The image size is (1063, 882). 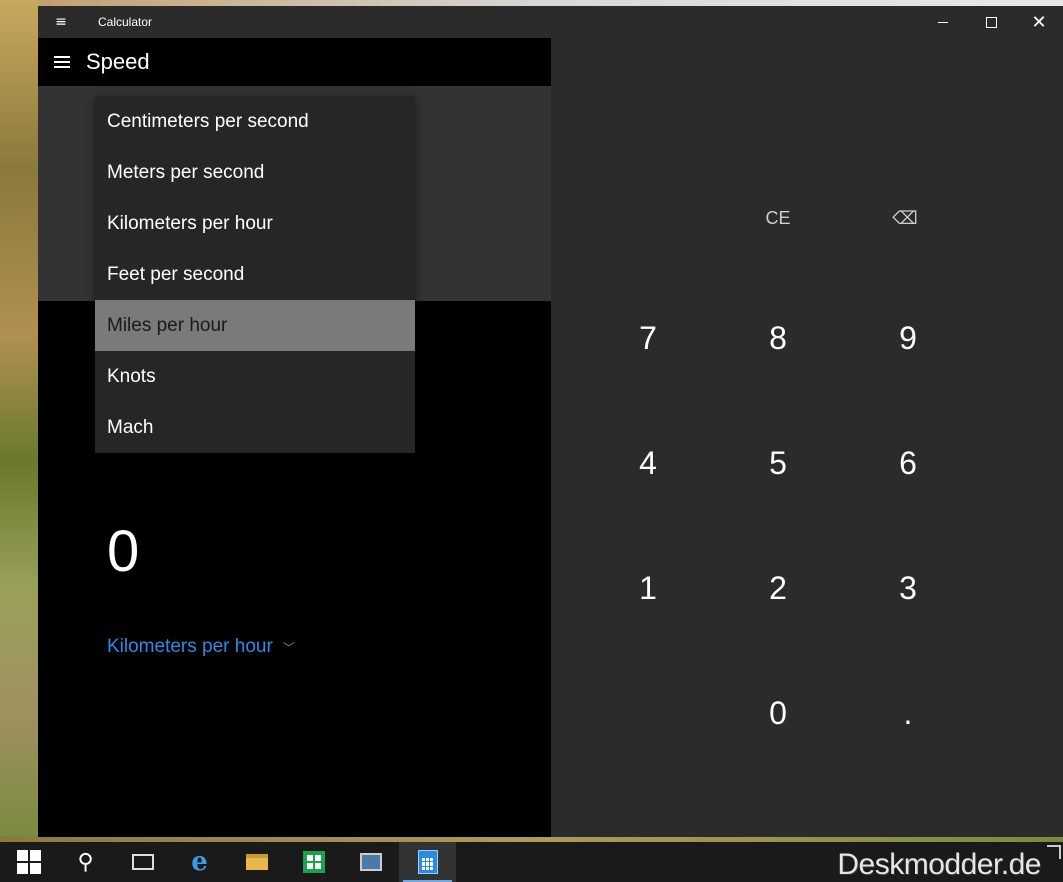 What do you see at coordinates (908, 463) in the screenshot?
I see `key-6: 6` at bounding box center [908, 463].